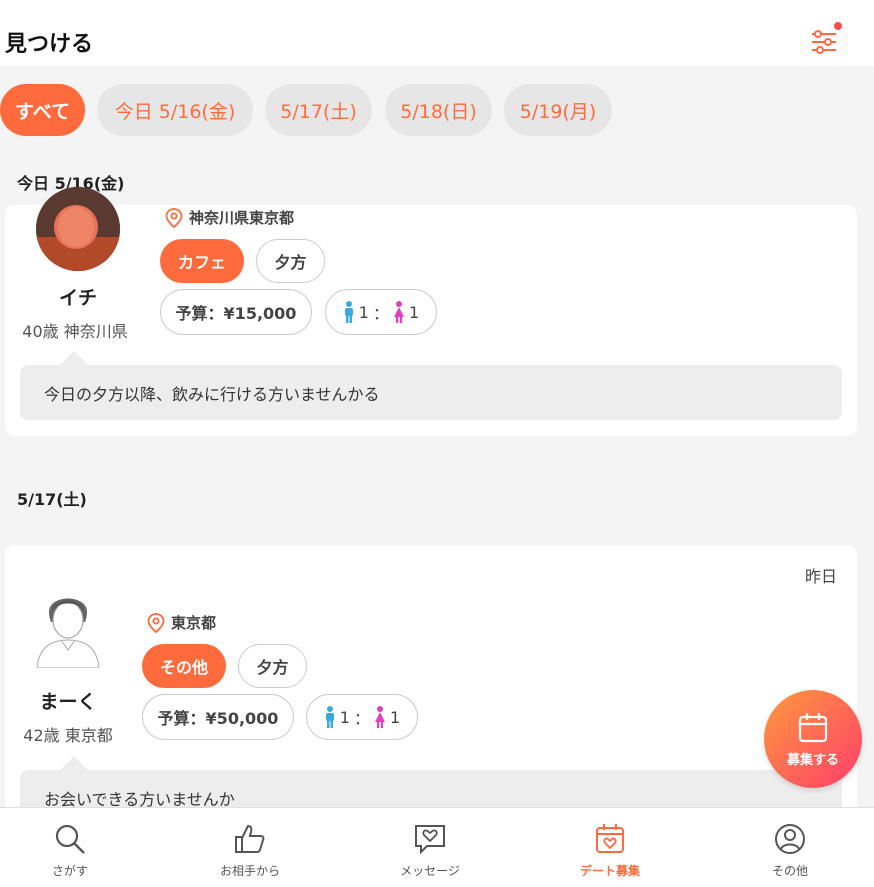  Describe the element at coordinates (70, 839) in the screenshot. I see `search-icon` at that location.